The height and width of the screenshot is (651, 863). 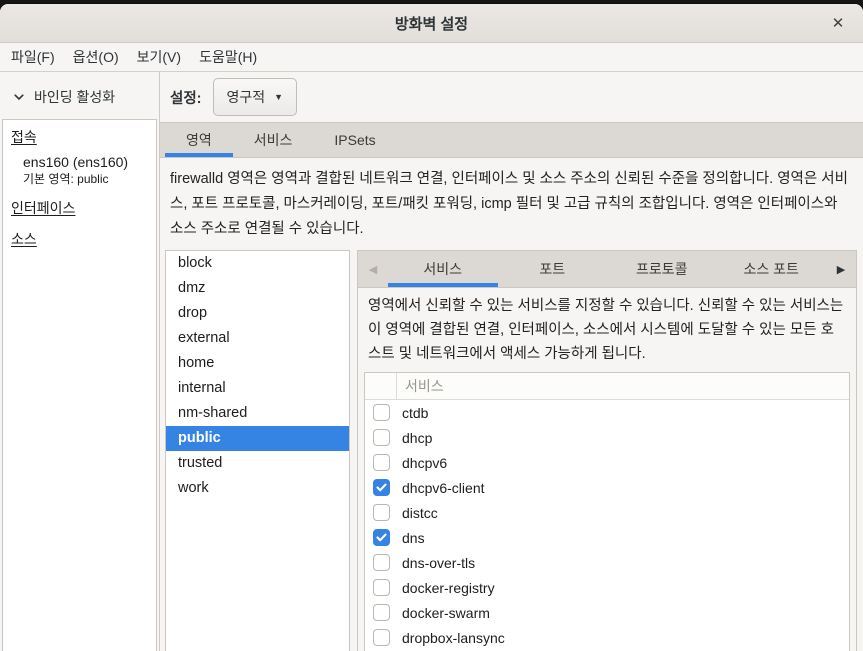 I want to click on bindings-category: 인터페이스, so click(x=79, y=206).